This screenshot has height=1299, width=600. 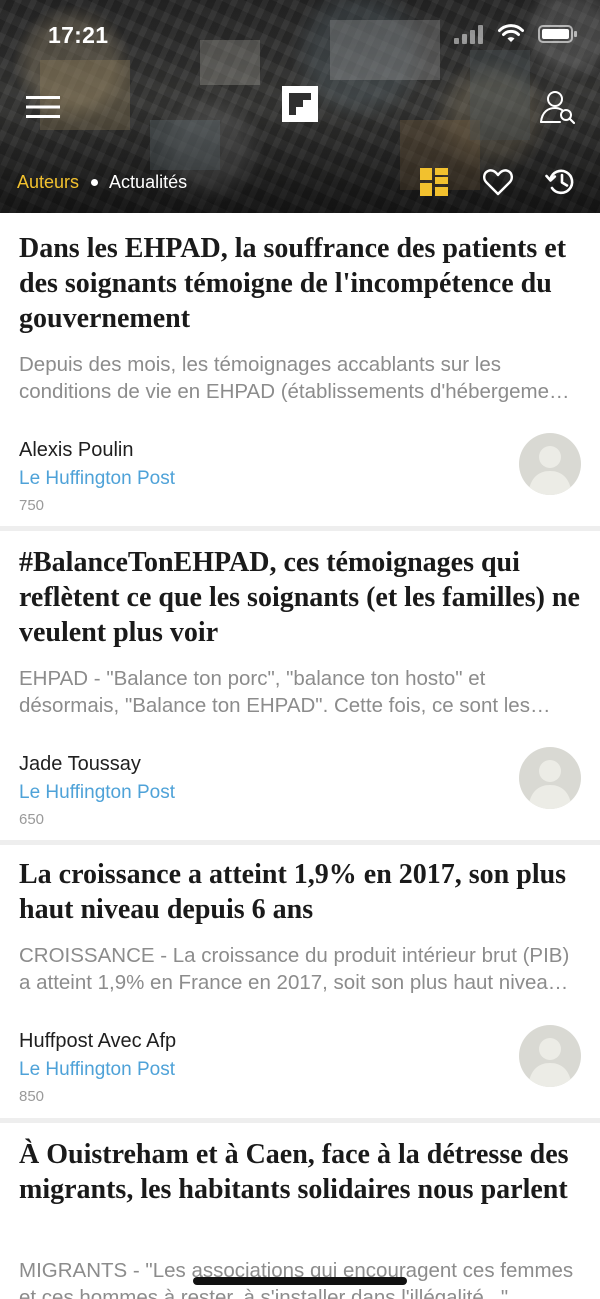 I want to click on home-indicator, so click(x=300, y=1281).